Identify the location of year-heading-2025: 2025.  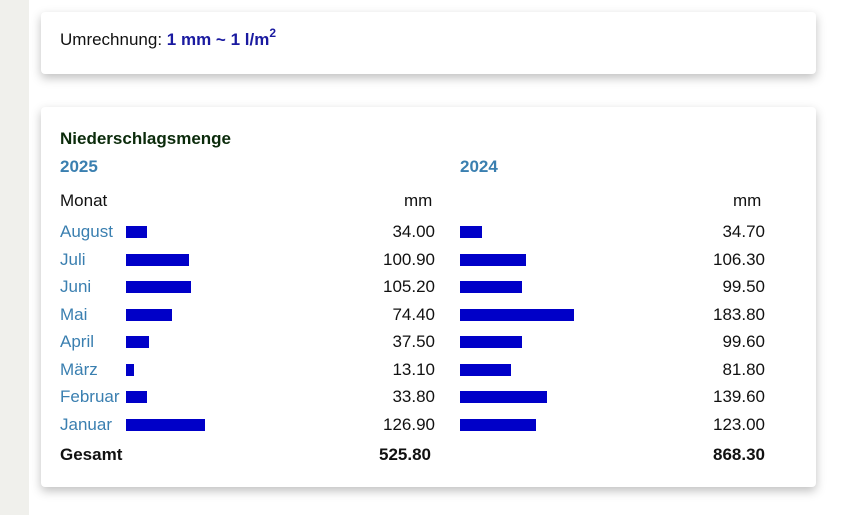
(79, 166).